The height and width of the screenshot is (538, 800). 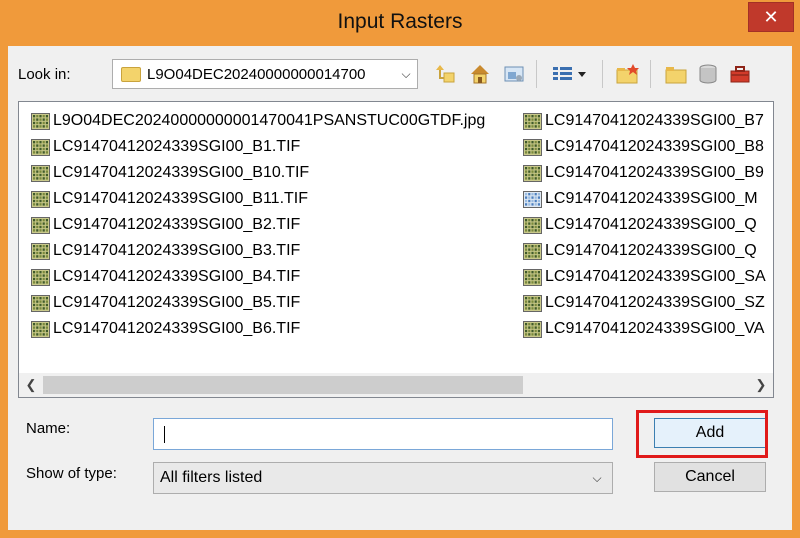 I want to click on look-in-value: L9O04DEC20240000000014700, so click(x=256, y=74).